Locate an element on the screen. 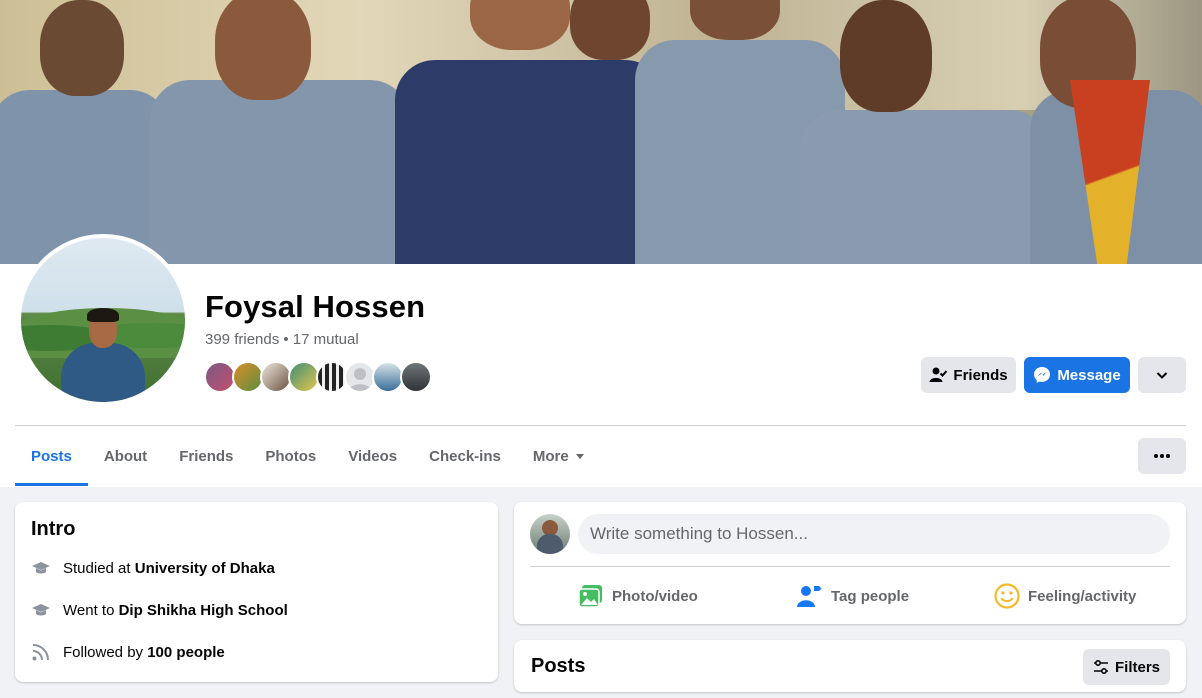 Image resolution: width=1202 pixels, height=698 pixels. profile-avatar is located at coordinates (103, 320).